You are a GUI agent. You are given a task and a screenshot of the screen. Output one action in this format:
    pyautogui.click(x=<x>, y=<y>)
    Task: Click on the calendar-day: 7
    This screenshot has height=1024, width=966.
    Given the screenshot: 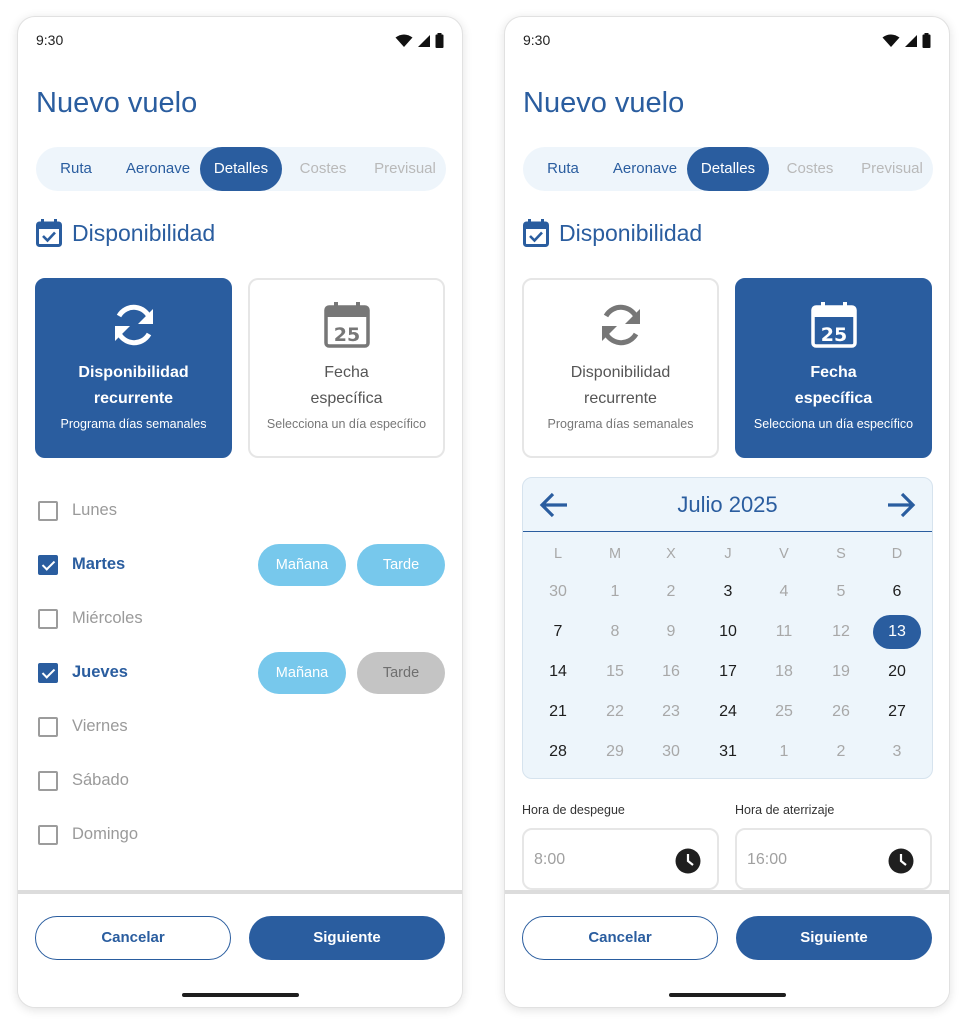 What is the action you would take?
    pyautogui.click(x=558, y=632)
    